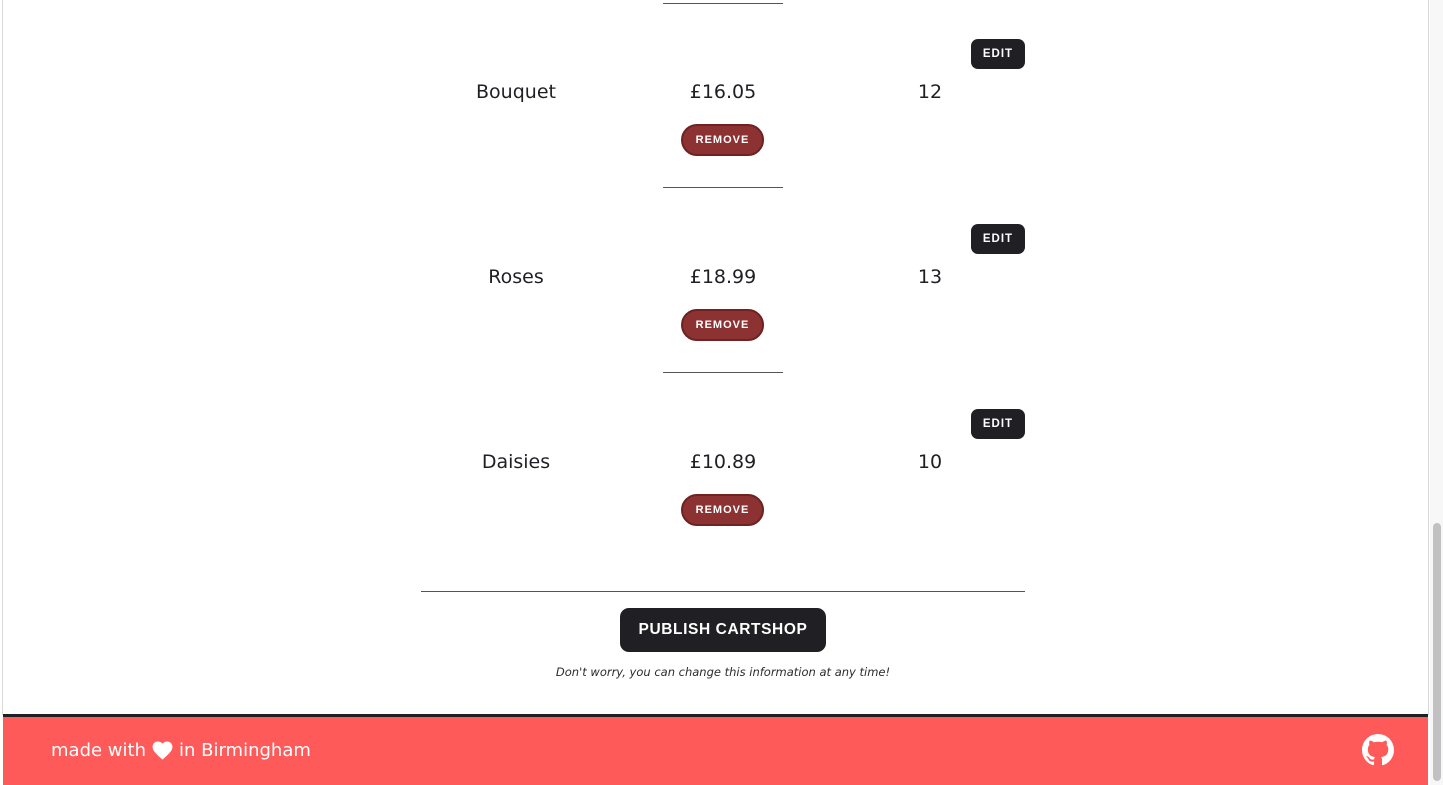 The width and height of the screenshot is (1443, 785). I want to click on scrollbar, so click(1436, 392).